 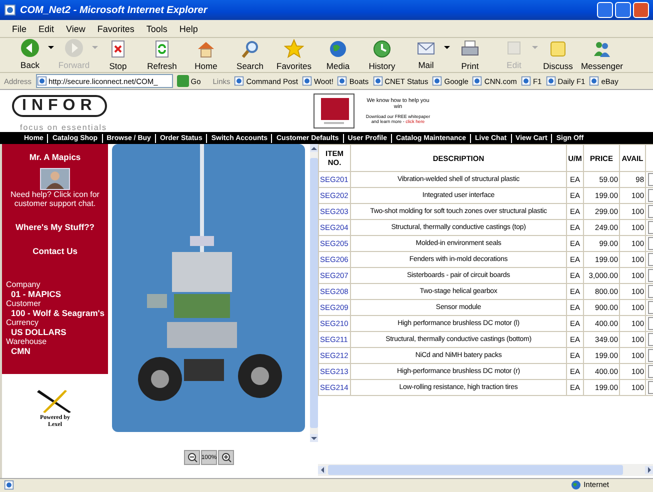 What do you see at coordinates (58, 313) in the screenshot?
I see `field-value: 100 - Wolf & Seagram's` at bounding box center [58, 313].